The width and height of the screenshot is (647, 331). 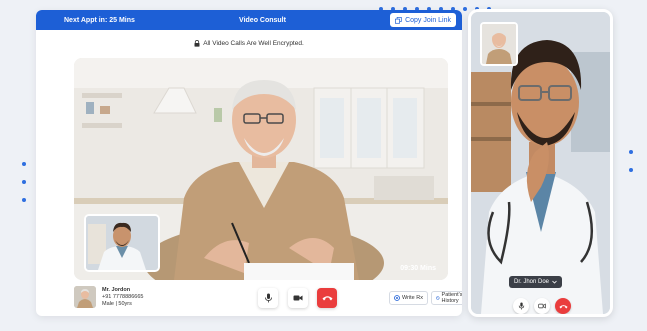 I want to click on patient-name: Mr. Jordon, so click(x=116, y=290).